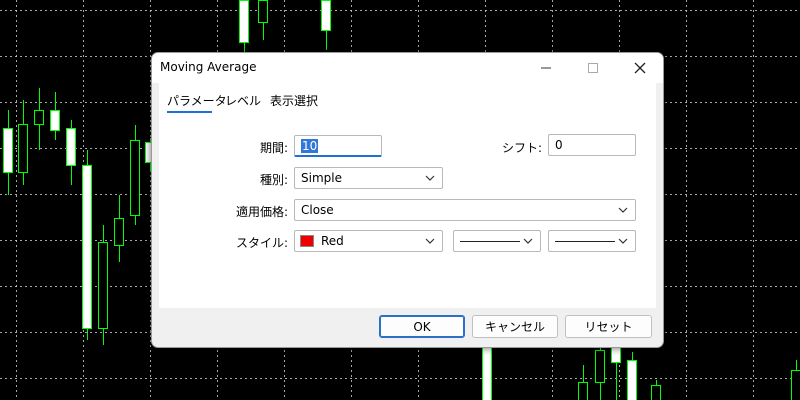 The width and height of the screenshot is (800, 400). Describe the element at coordinates (332, 241) in the screenshot. I see `color-name: Red` at that location.